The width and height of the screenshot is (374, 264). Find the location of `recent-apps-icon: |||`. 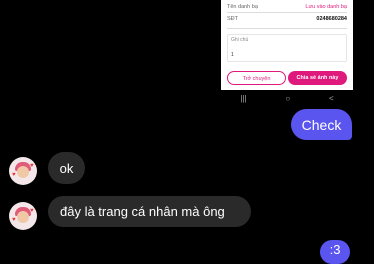

recent-apps-icon: ||| is located at coordinates (243, 98).